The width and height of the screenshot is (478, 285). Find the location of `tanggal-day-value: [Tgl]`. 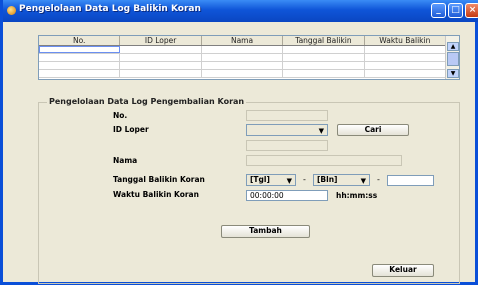

tanggal-day-value: [Tgl] is located at coordinates (260, 179).